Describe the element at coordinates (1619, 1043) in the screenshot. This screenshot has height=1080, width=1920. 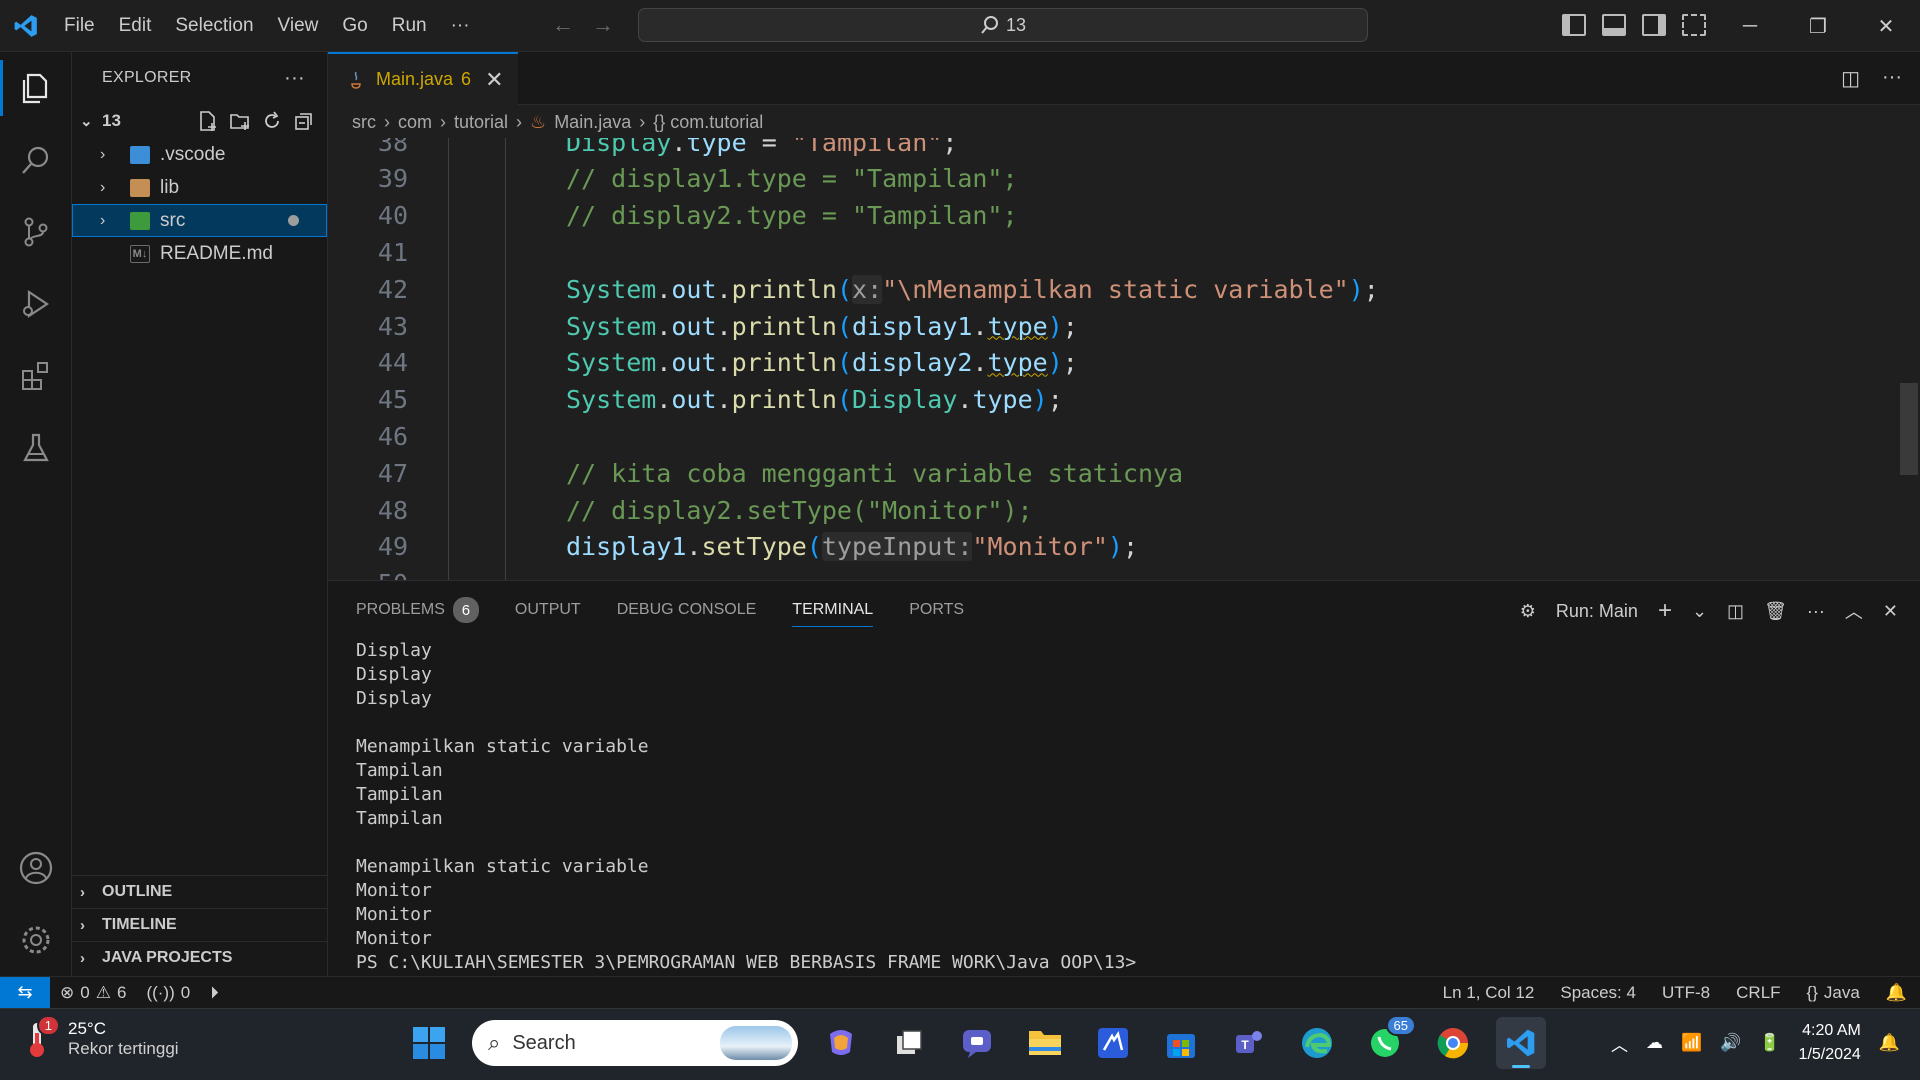
I see `show-hidden-icons-icon: ︿` at that location.